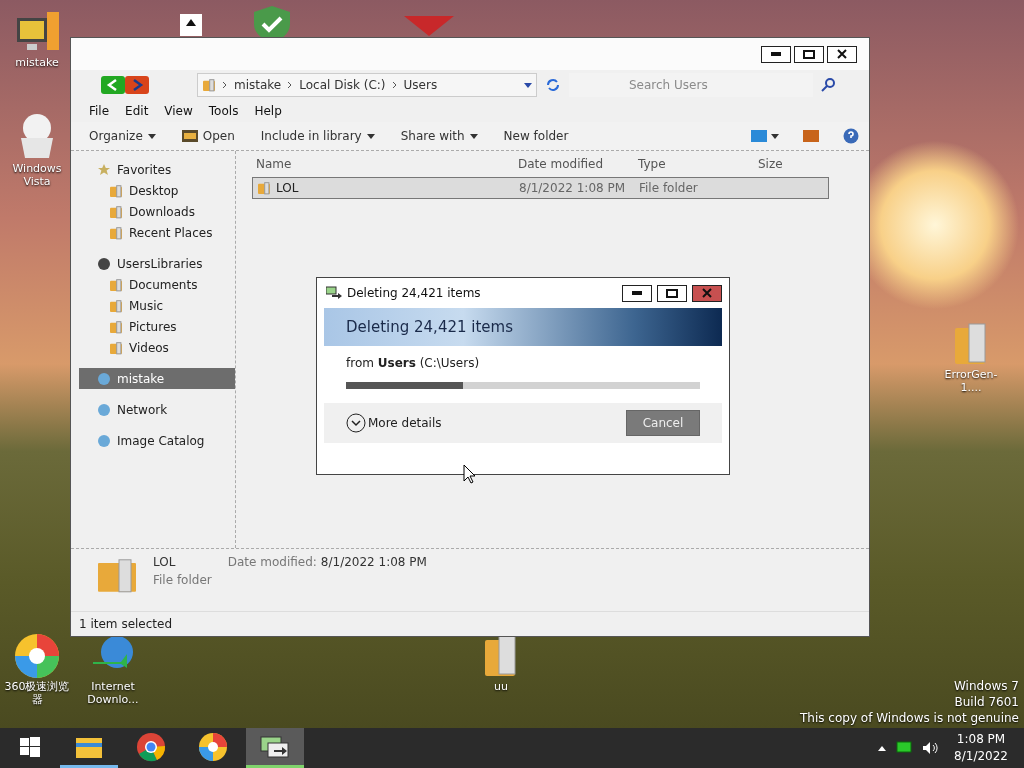  I want to click on clock: 1:08 PM 8/1/2022, so click(981, 748).